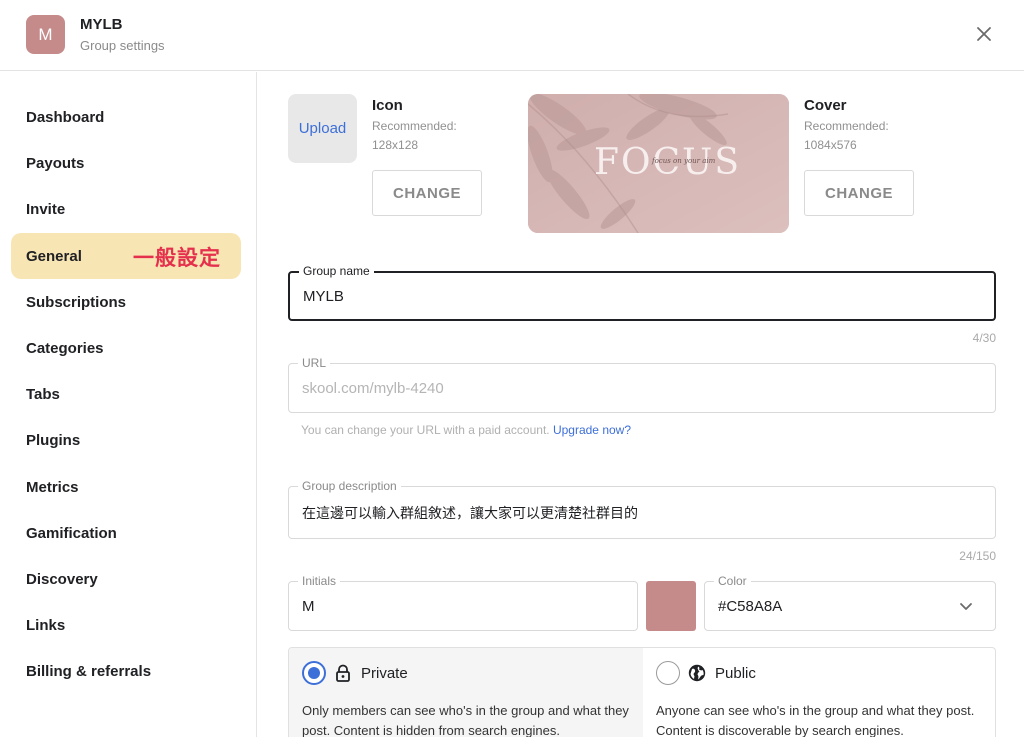 The height and width of the screenshot is (737, 1024). I want to click on sidebar-item-dashboard: Dashboard, so click(126, 117).